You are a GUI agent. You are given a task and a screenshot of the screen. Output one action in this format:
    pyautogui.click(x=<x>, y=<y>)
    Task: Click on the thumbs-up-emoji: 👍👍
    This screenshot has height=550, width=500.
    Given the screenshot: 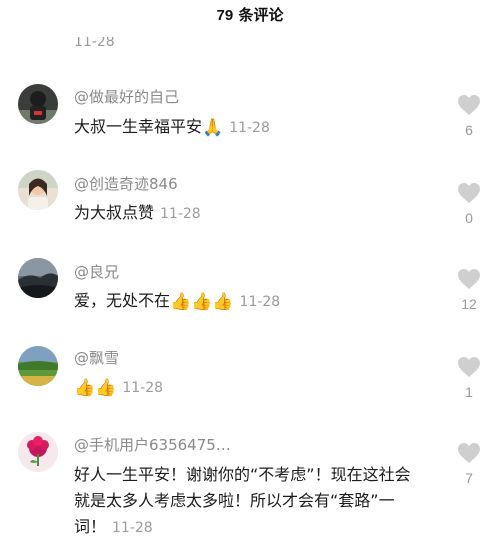 What is the action you would take?
    pyautogui.click(x=95, y=388)
    